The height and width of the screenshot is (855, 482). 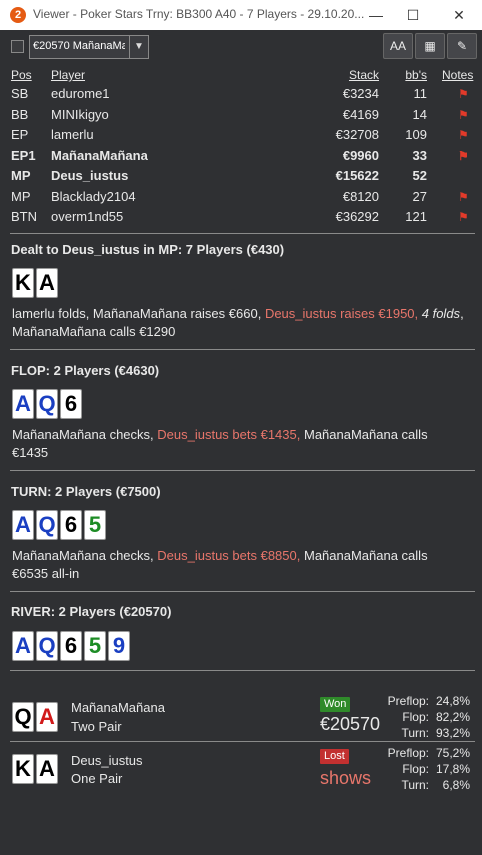 I want to click on font-size-button: AA, so click(x=398, y=46).